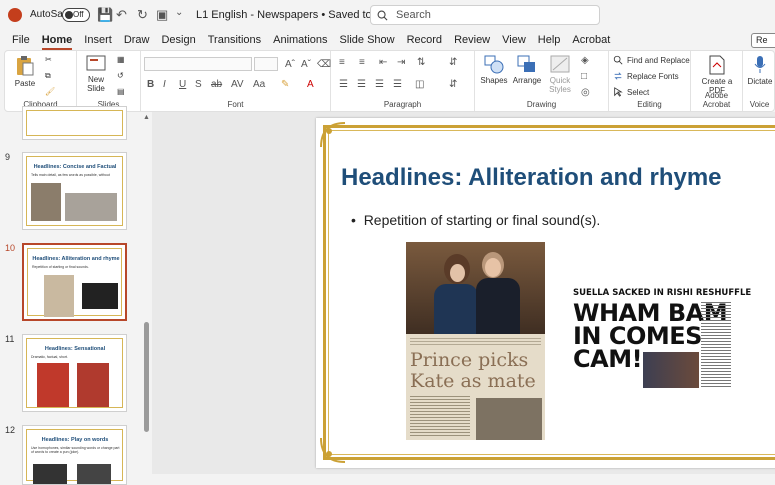 The image size is (775, 485). What do you see at coordinates (560, 74) in the screenshot?
I see `quick-styles-button: Quick Styles` at bounding box center [560, 74].